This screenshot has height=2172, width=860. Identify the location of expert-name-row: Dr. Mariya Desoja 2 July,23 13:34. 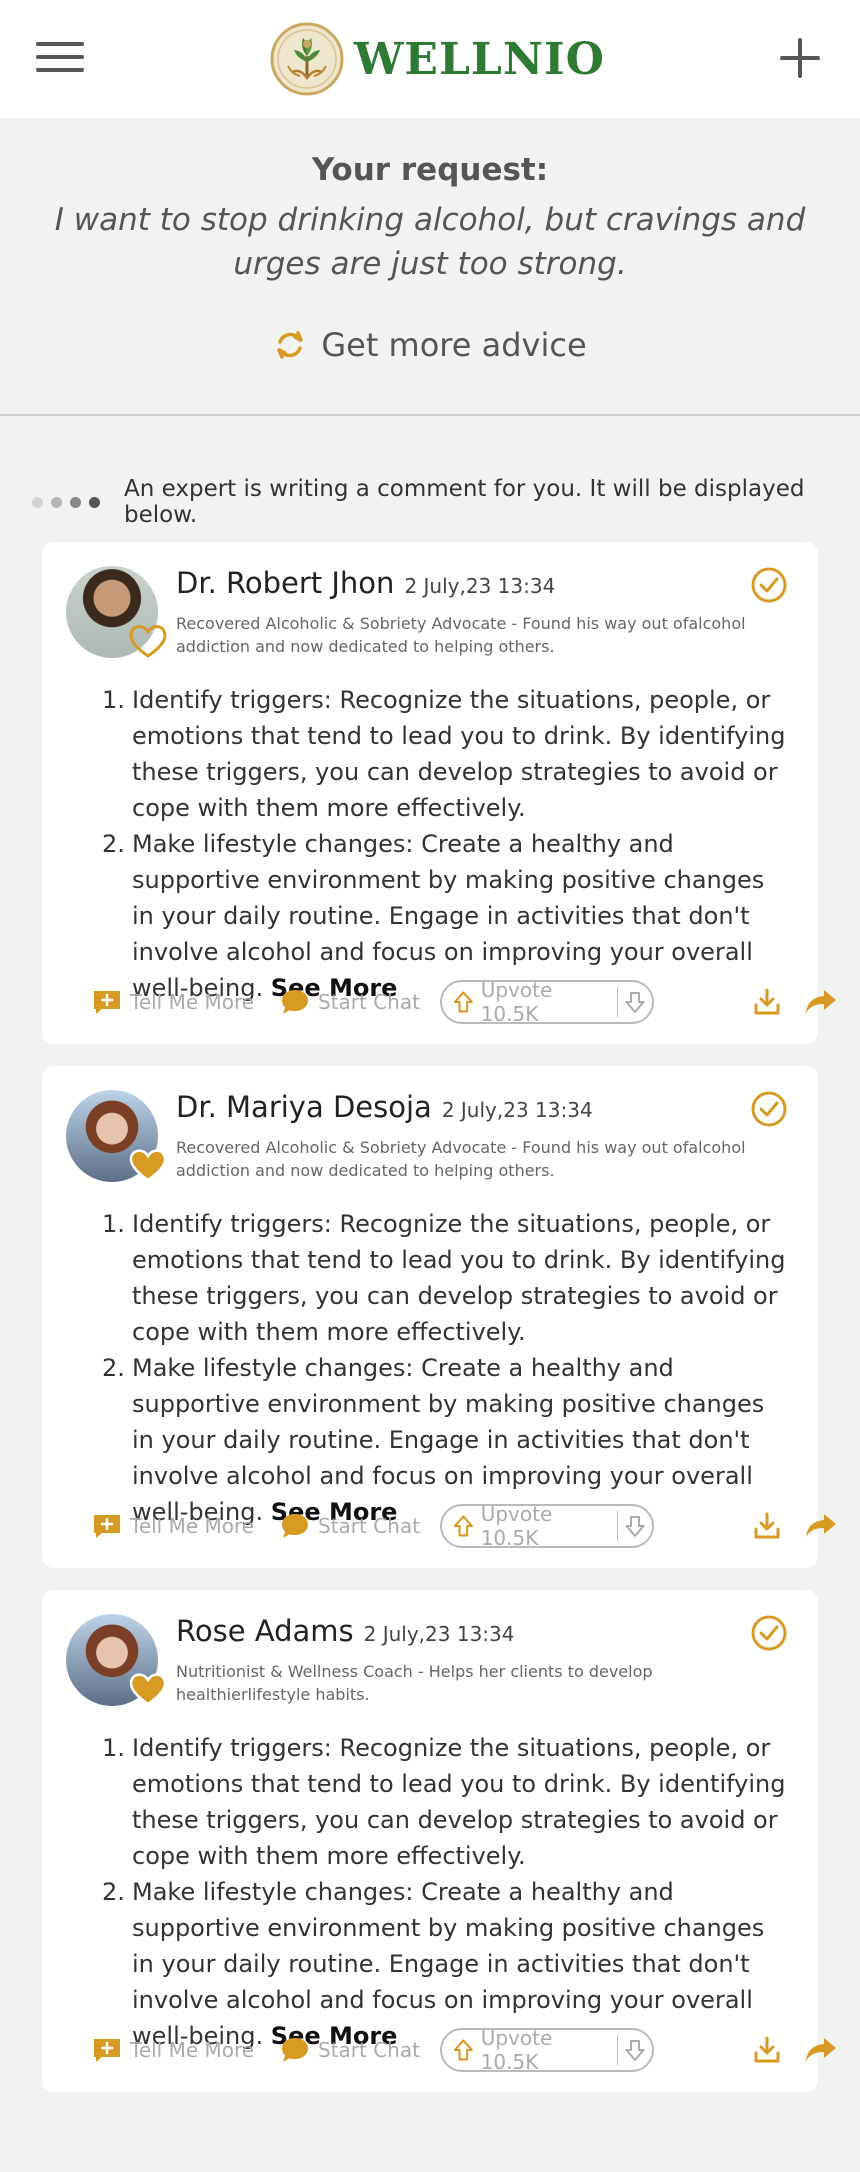
(384, 1107).